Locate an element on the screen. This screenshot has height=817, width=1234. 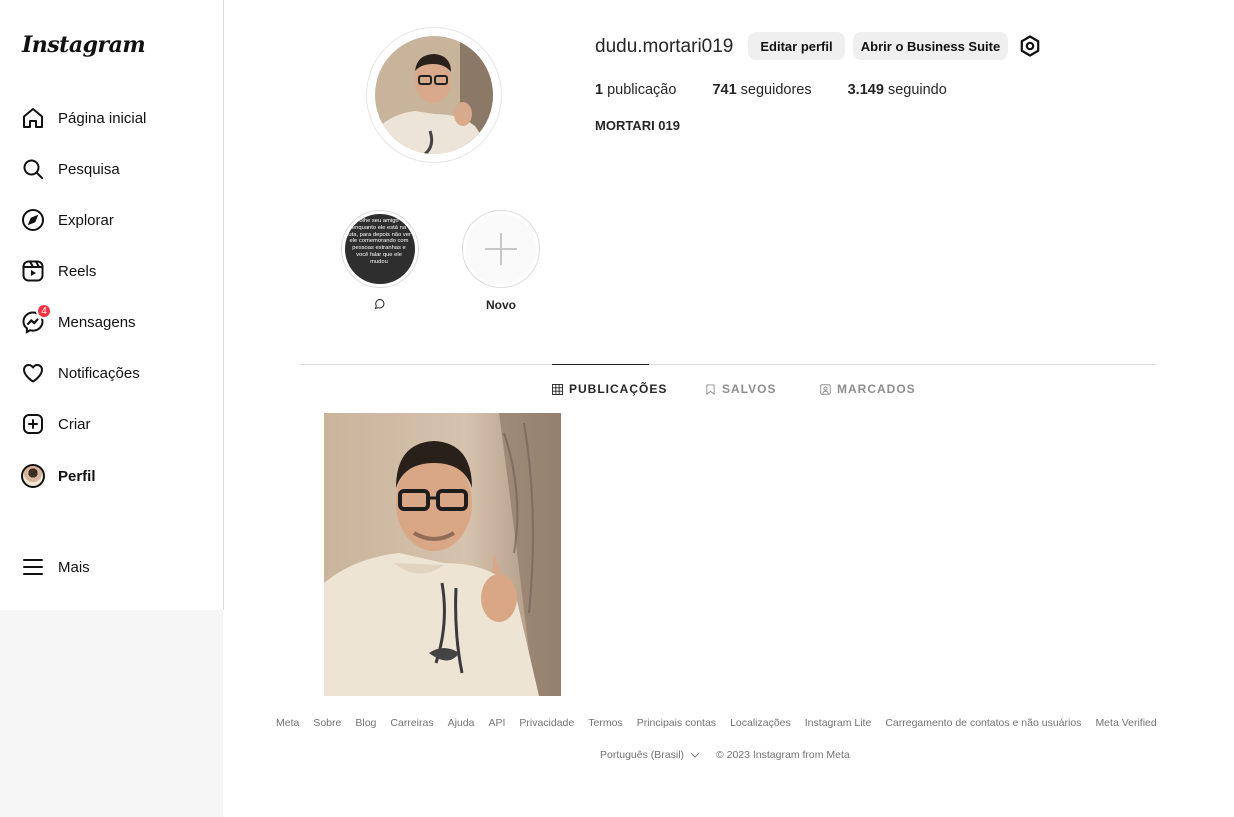
sidebar-item-home: Página inicial is located at coordinates (83, 118).